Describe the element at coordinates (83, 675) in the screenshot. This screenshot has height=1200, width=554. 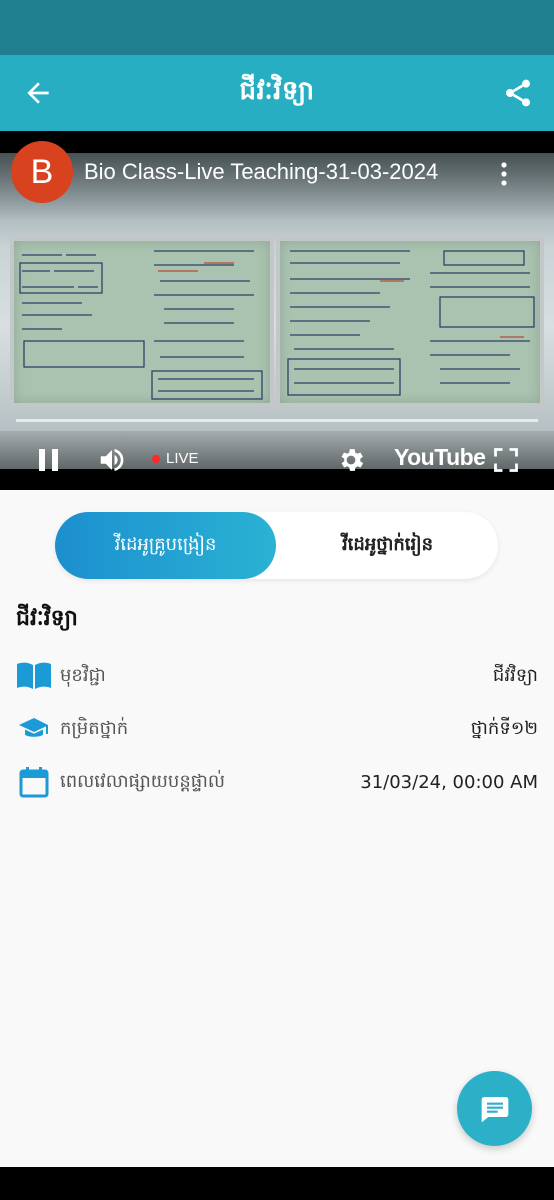
I see `subject-label: មុខវិជ្ជា` at that location.